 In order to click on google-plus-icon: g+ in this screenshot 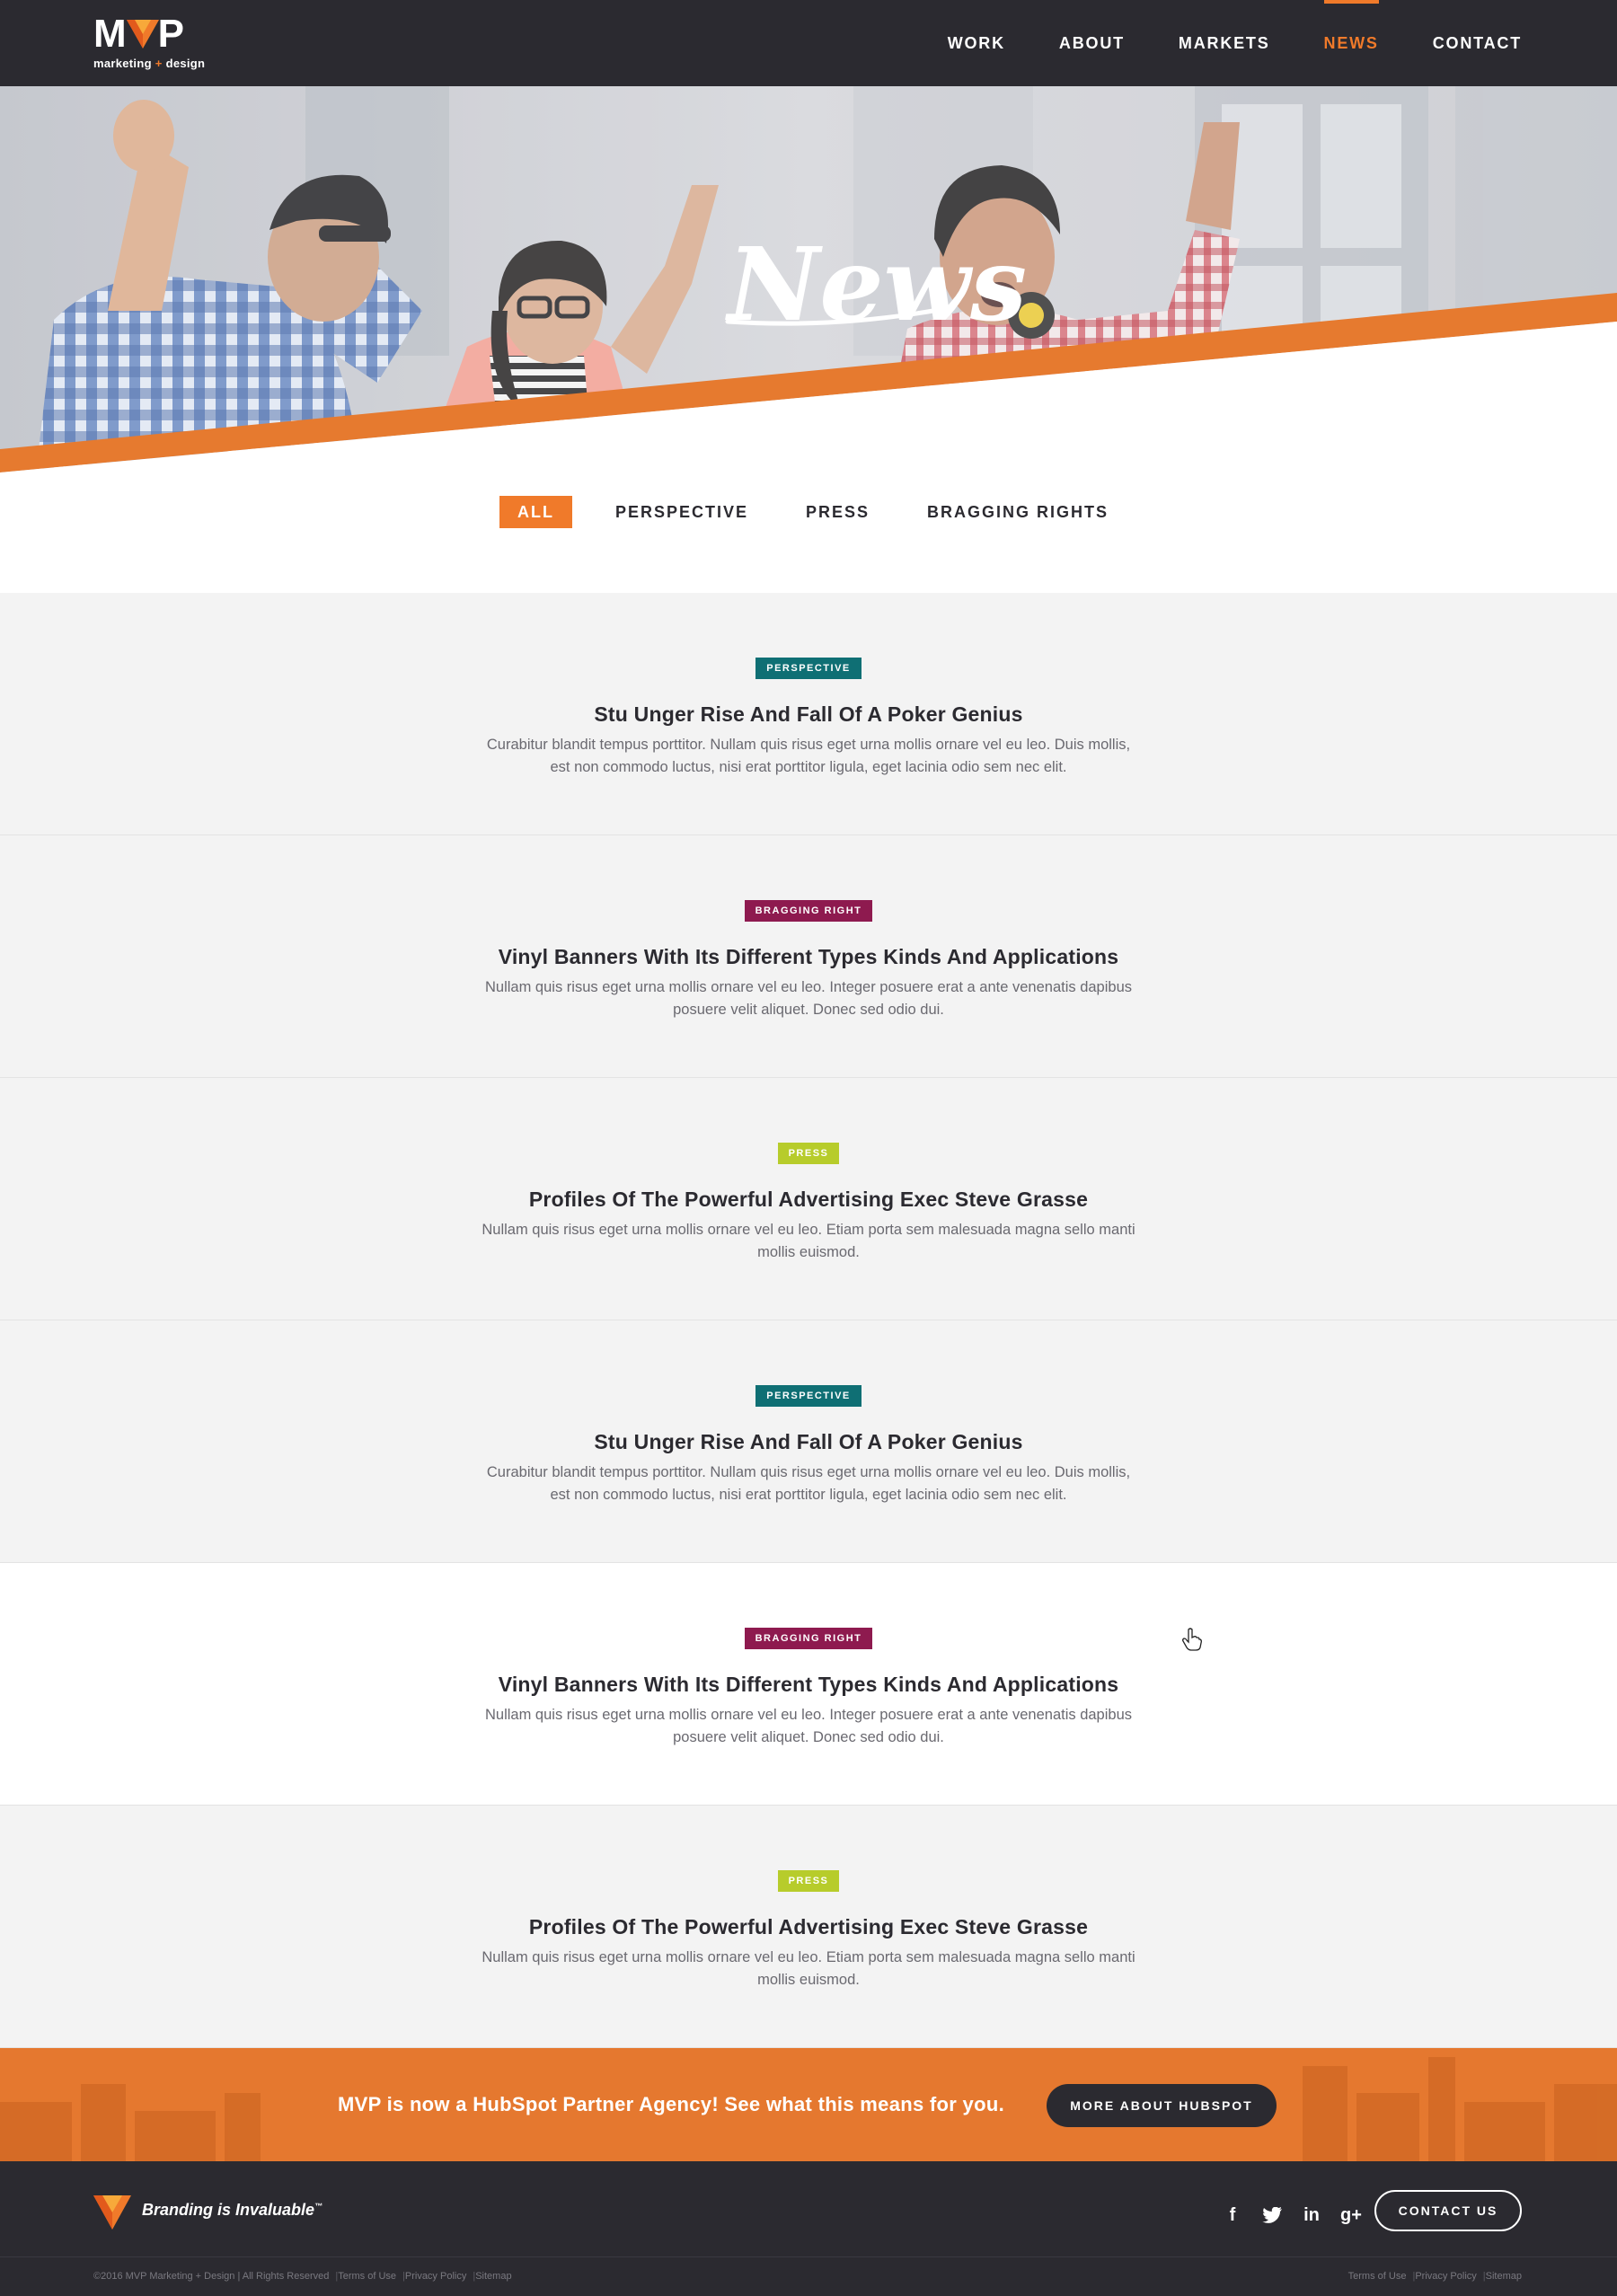, I will do `click(1351, 2215)`.